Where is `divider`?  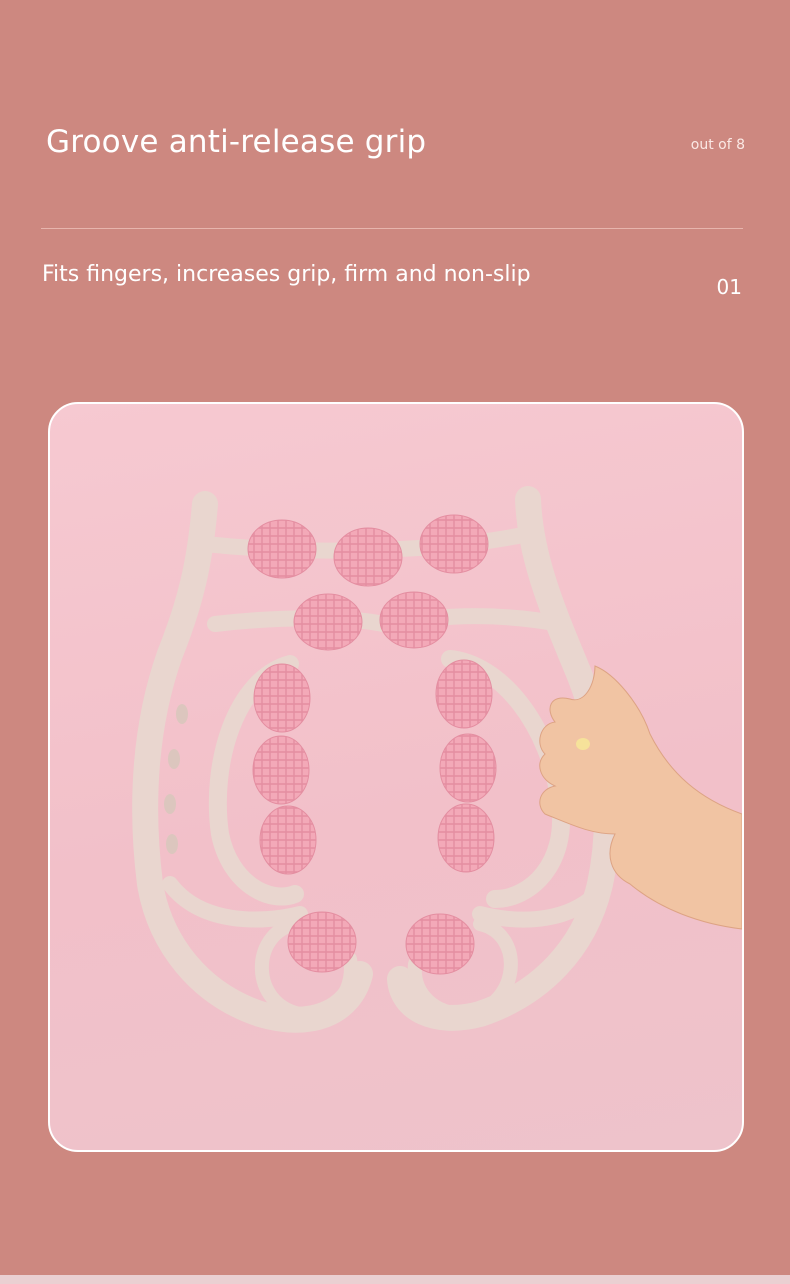
divider is located at coordinates (392, 228).